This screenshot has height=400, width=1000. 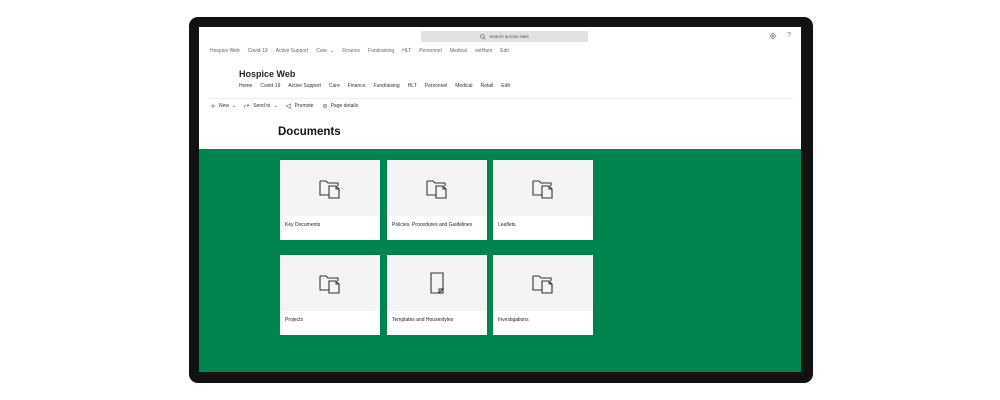 What do you see at coordinates (406, 51) in the screenshot?
I see `hubnav-item-hlt: HLT` at bounding box center [406, 51].